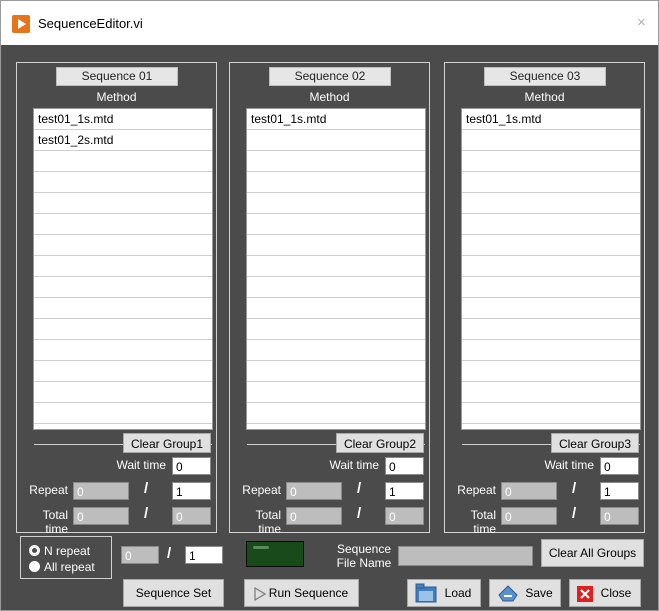 This screenshot has height=611, width=659. I want to click on app-icon, so click(21, 24).